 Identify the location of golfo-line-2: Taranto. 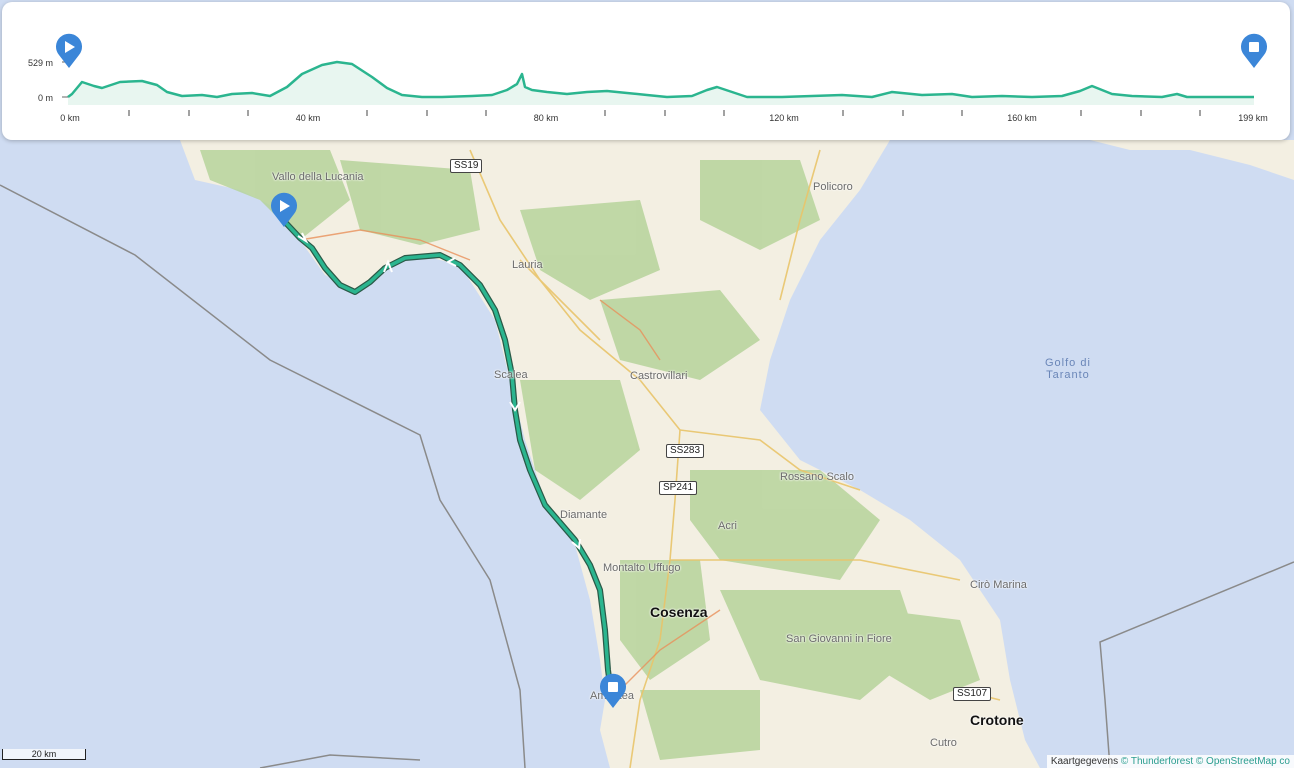
(1068, 375).